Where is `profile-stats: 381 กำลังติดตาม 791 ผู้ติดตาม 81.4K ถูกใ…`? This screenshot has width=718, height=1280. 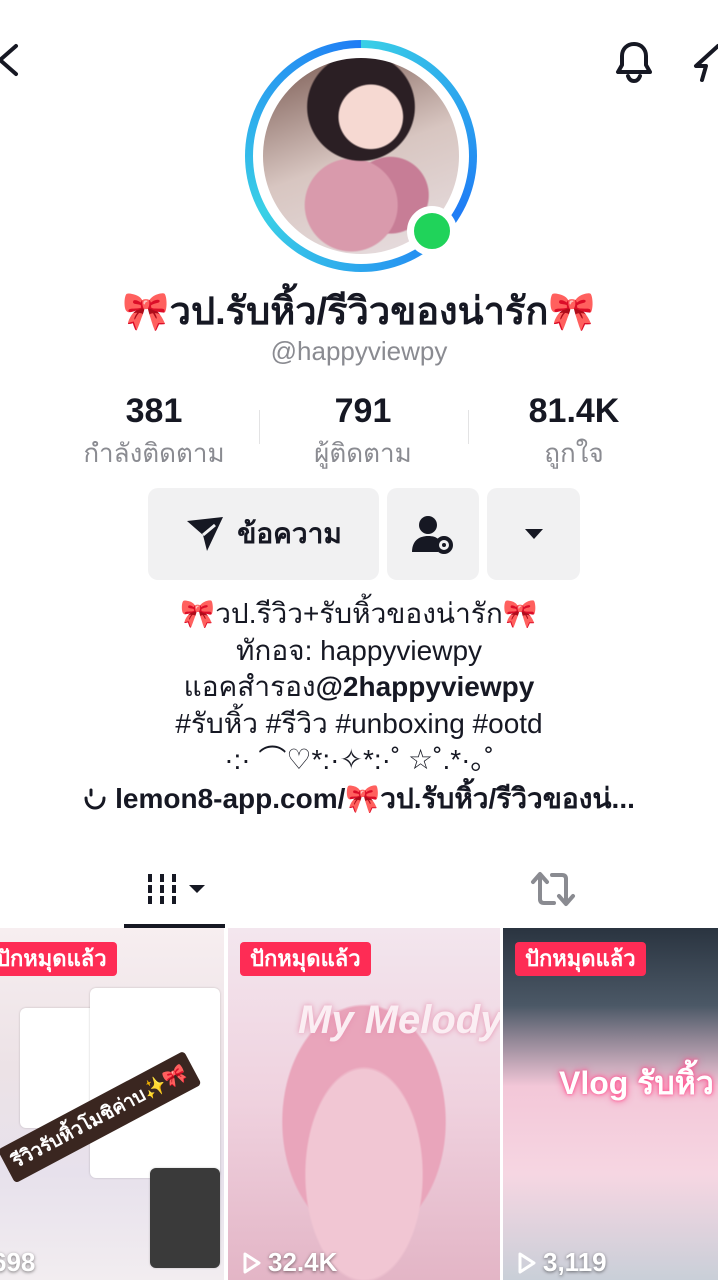
profile-stats: 381 กำลังติดตาม 791 ผู้ติดตาม 81.4K ถูกใ… is located at coordinates (359, 432).